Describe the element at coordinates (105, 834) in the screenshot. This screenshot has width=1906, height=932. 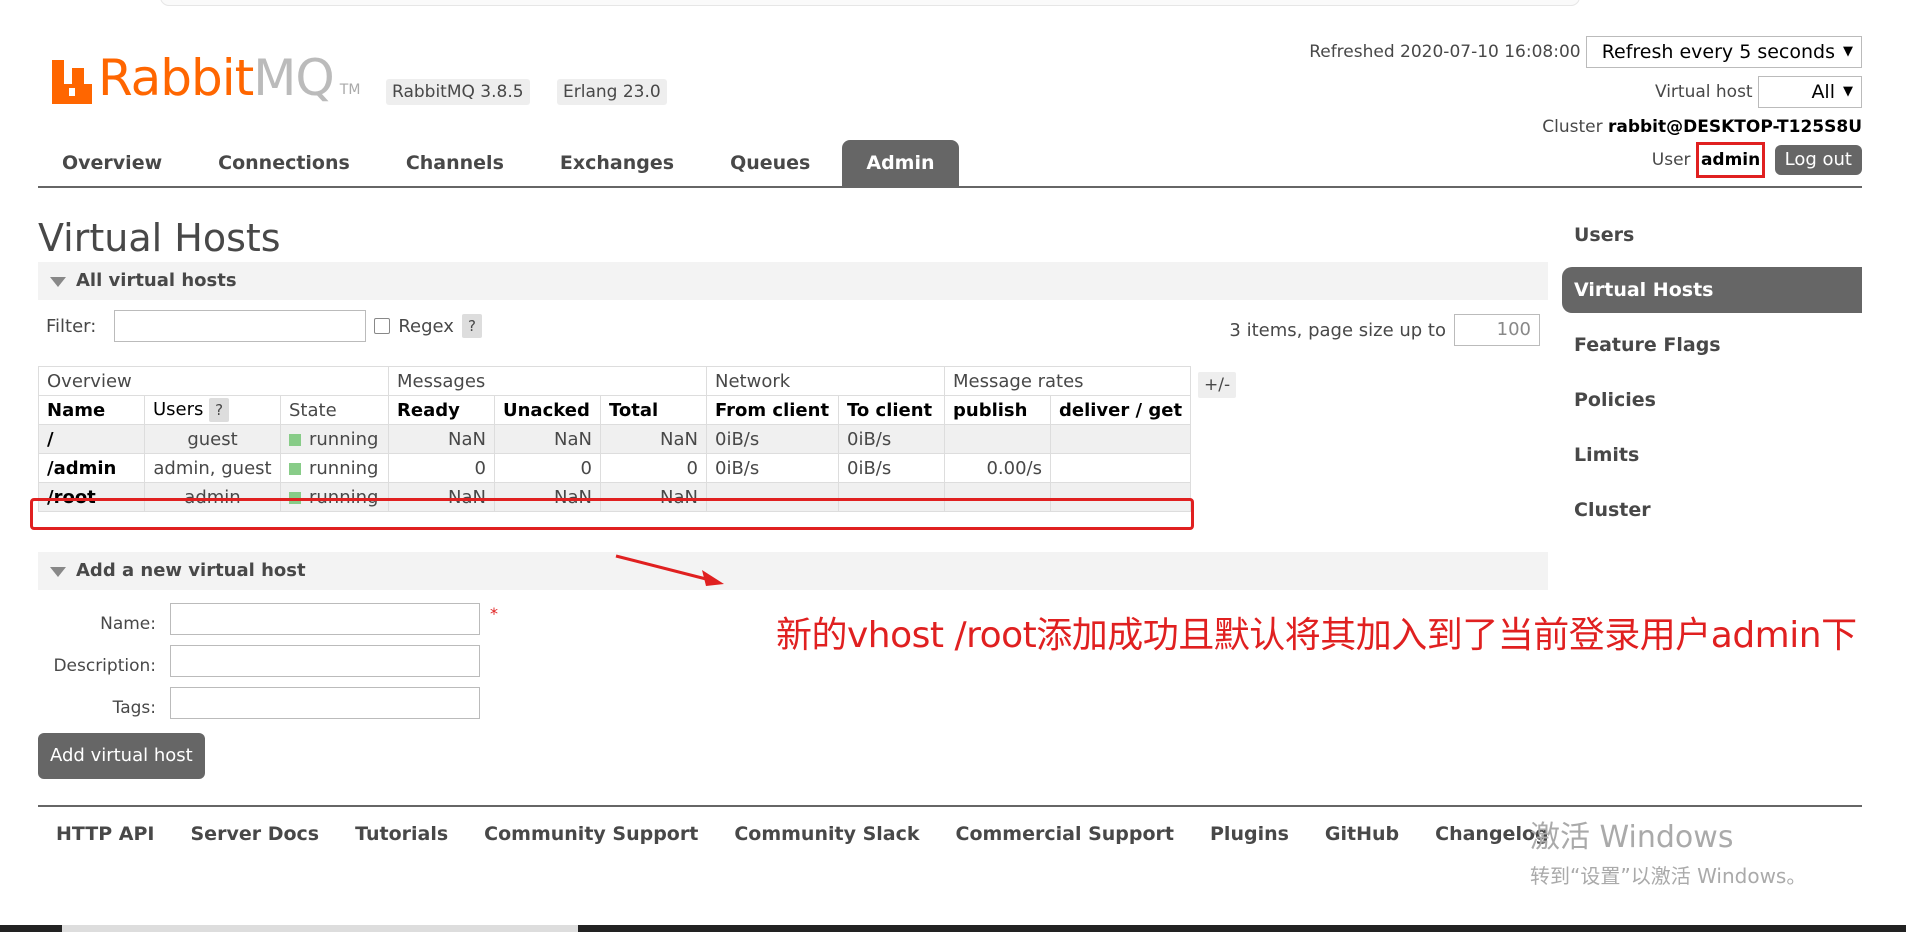
I see `footer-link-http-api: HTTP API` at that location.